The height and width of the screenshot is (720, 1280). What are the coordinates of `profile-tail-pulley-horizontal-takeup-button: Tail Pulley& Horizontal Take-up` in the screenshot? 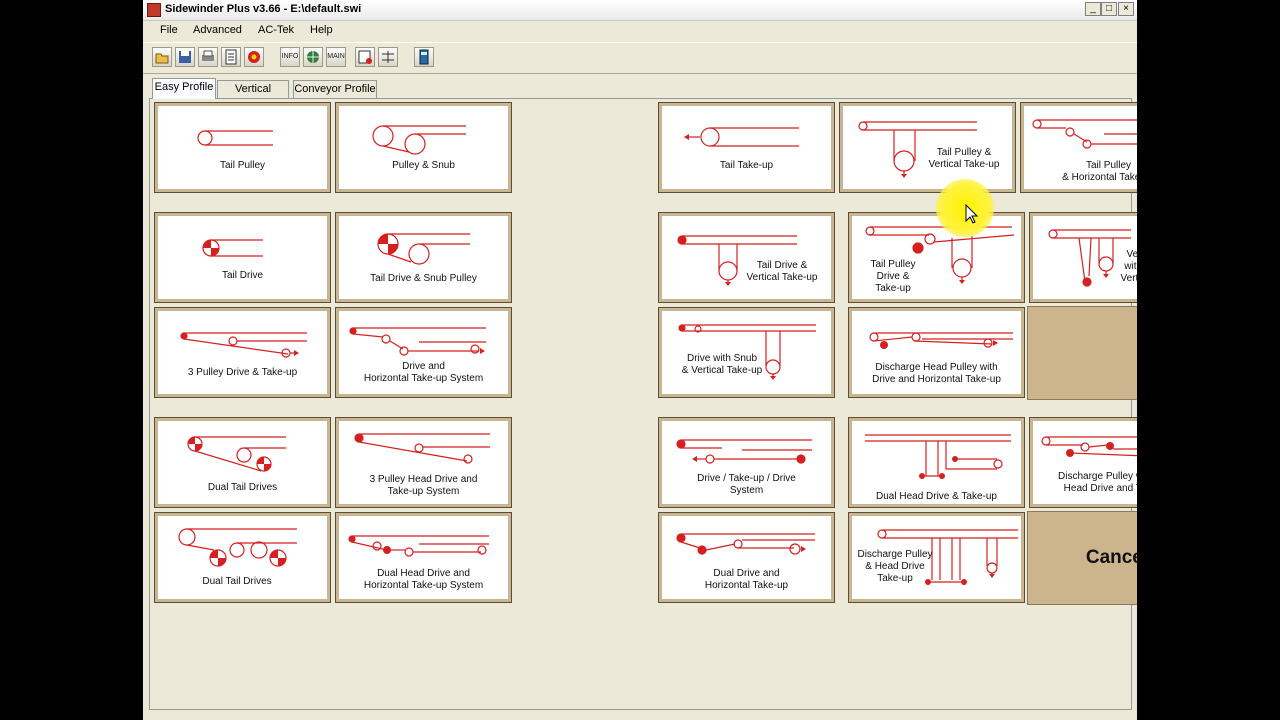 It's located at (1078, 147).